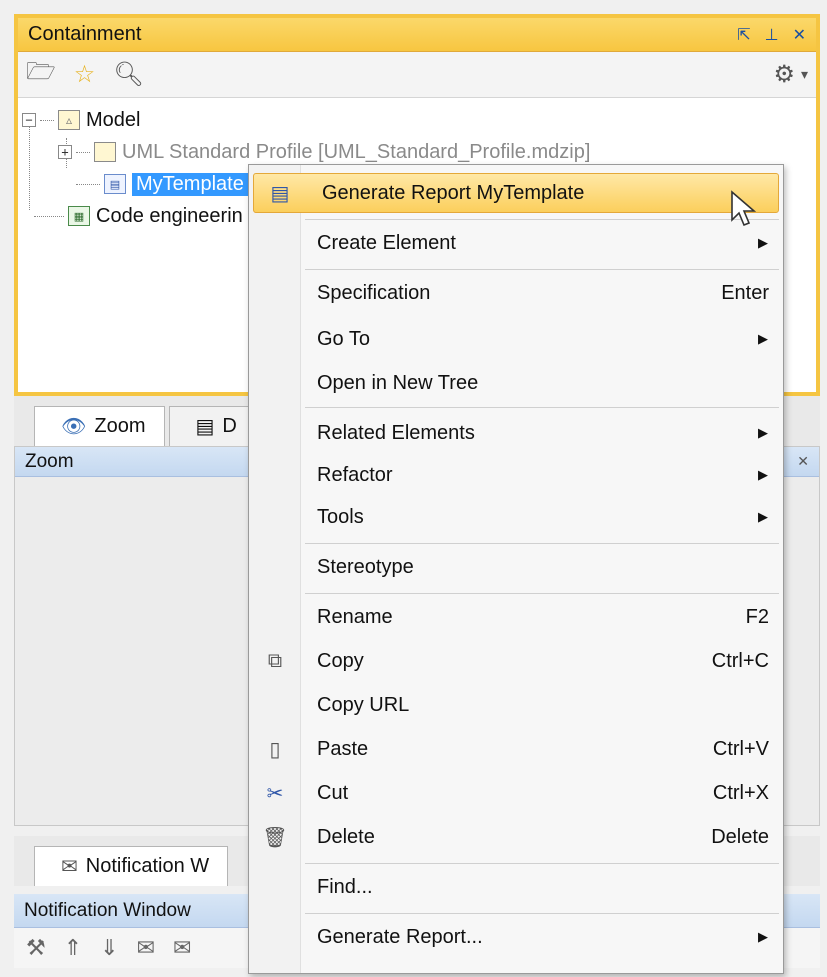  Describe the element at coordinates (419, 120) in the screenshot. I see `tree-row-model: − ▵ Model` at that location.